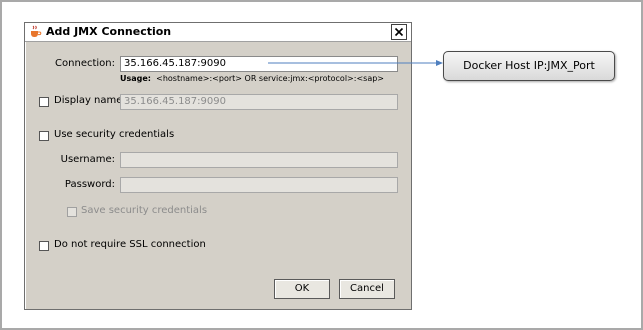 The image size is (643, 330). What do you see at coordinates (355, 63) in the screenshot?
I see `annotation-arrow` at bounding box center [355, 63].